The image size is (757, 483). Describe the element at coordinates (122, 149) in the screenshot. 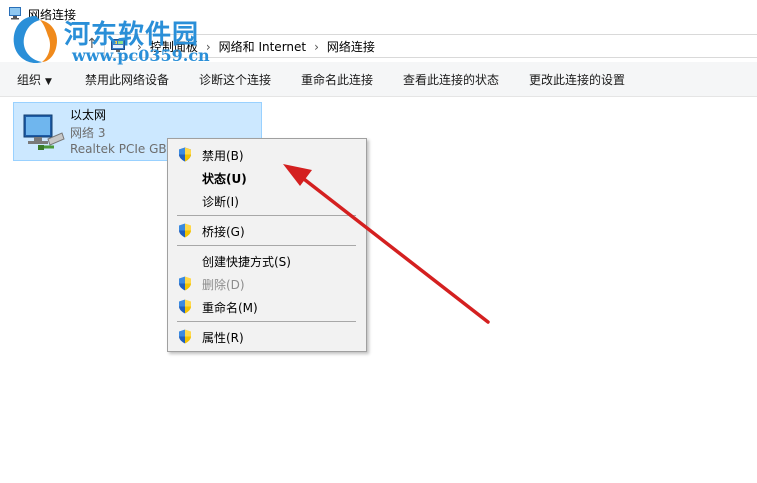

I see `adapter-device: Realtek PCIe GBE` at that location.